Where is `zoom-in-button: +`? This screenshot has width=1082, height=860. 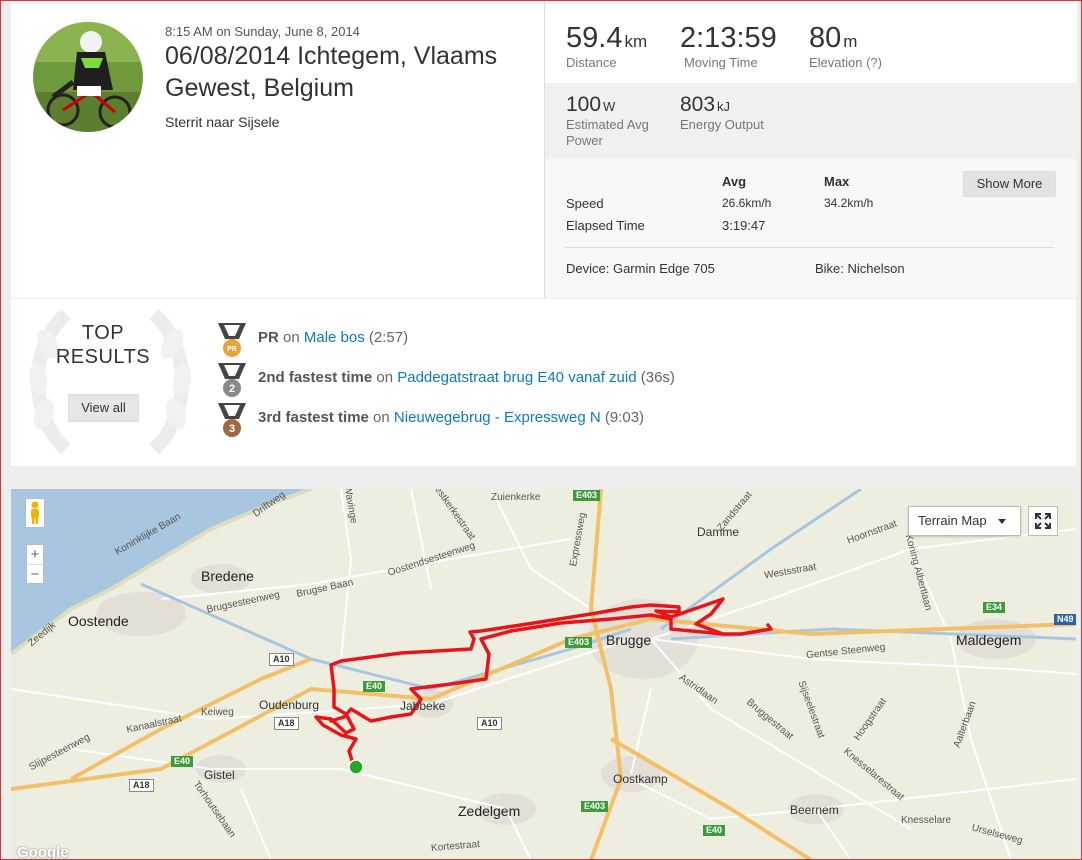
zoom-in-button: + is located at coordinates (35, 554).